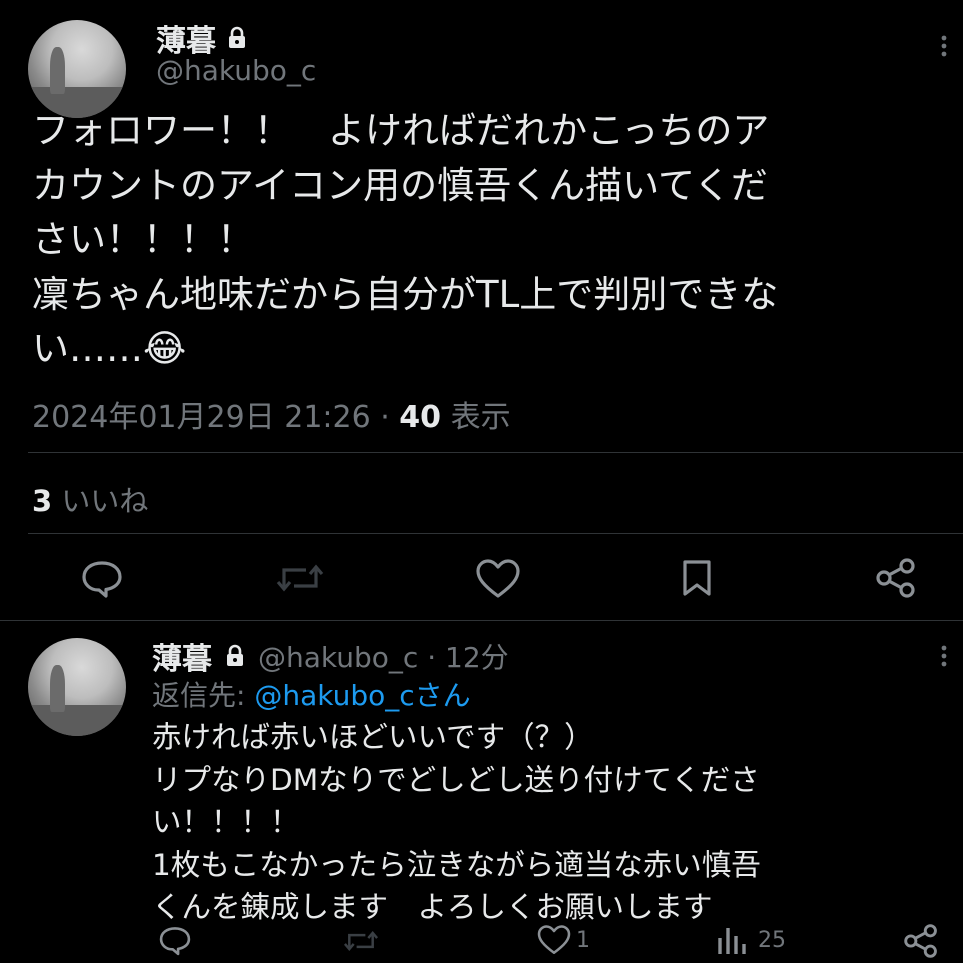 The width and height of the screenshot is (963, 963). What do you see at coordinates (772, 940) in the screenshot?
I see `reply-view-count: 25` at bounding box center [772, 940].